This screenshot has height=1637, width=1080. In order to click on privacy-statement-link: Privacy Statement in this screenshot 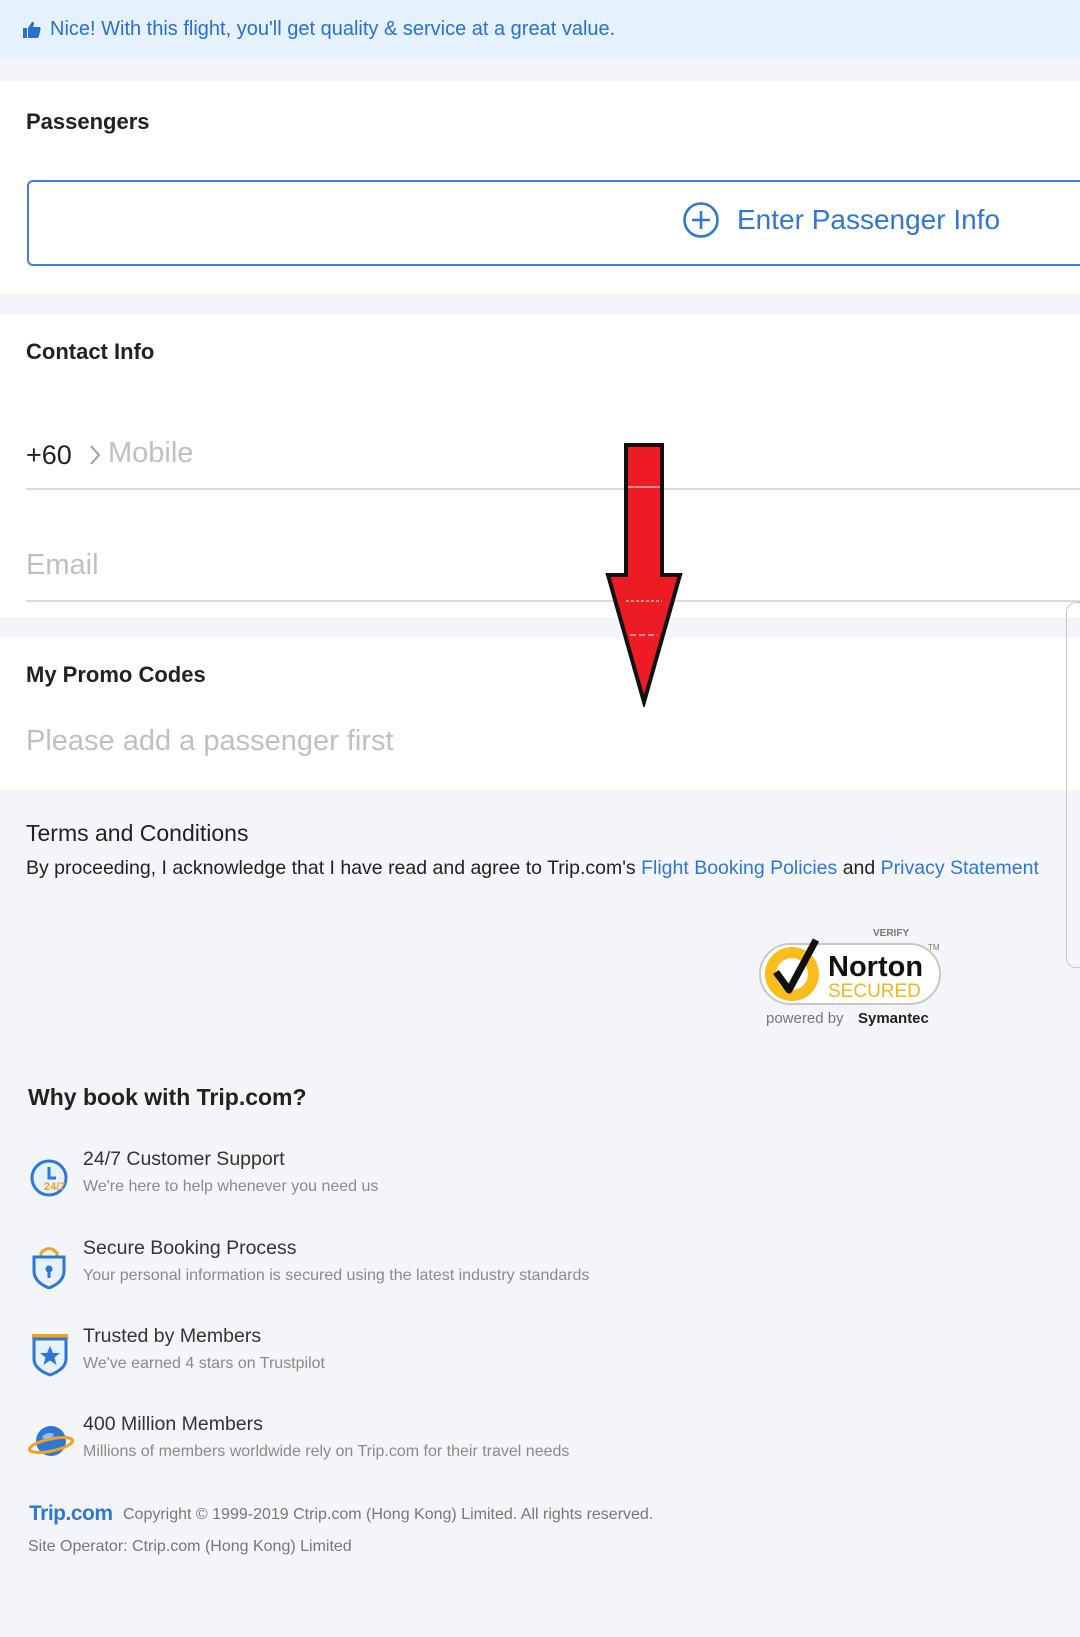, I will do `click(960, 868)`.